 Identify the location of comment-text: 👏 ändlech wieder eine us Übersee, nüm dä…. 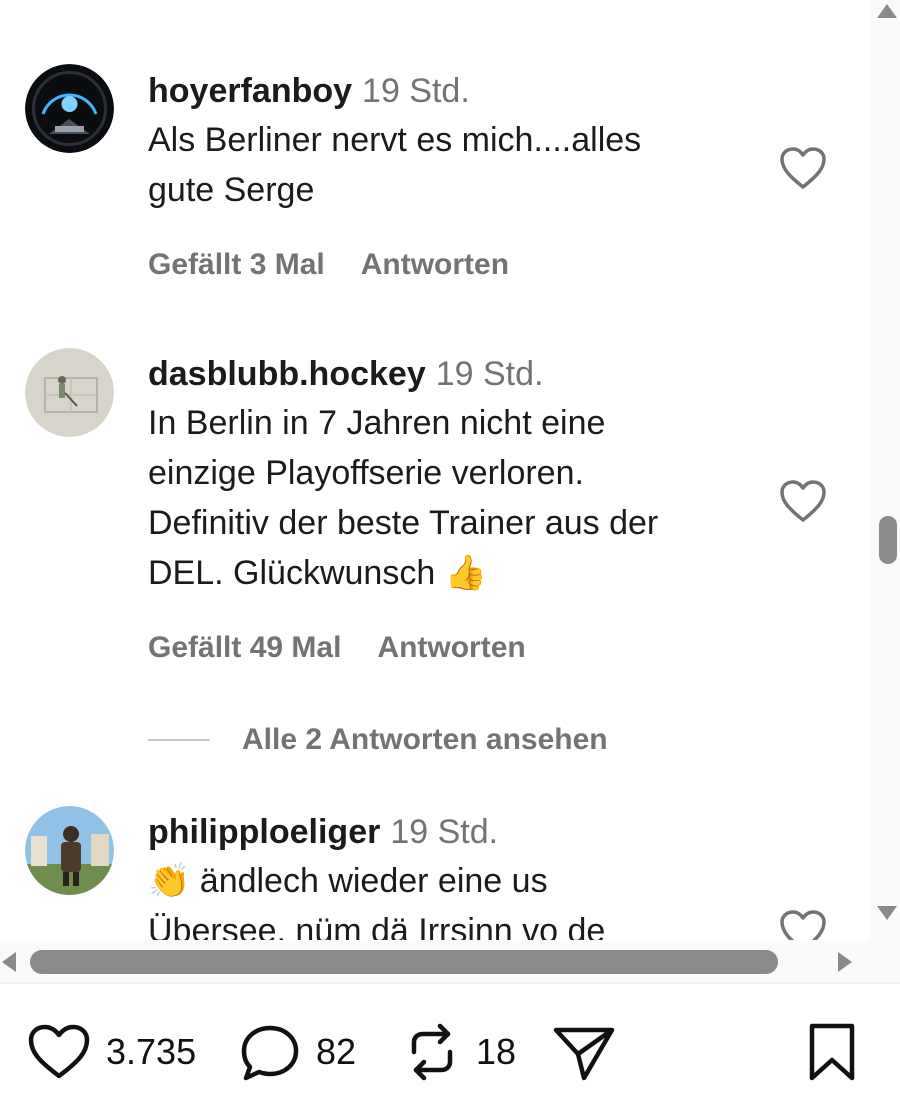
(448, 898).